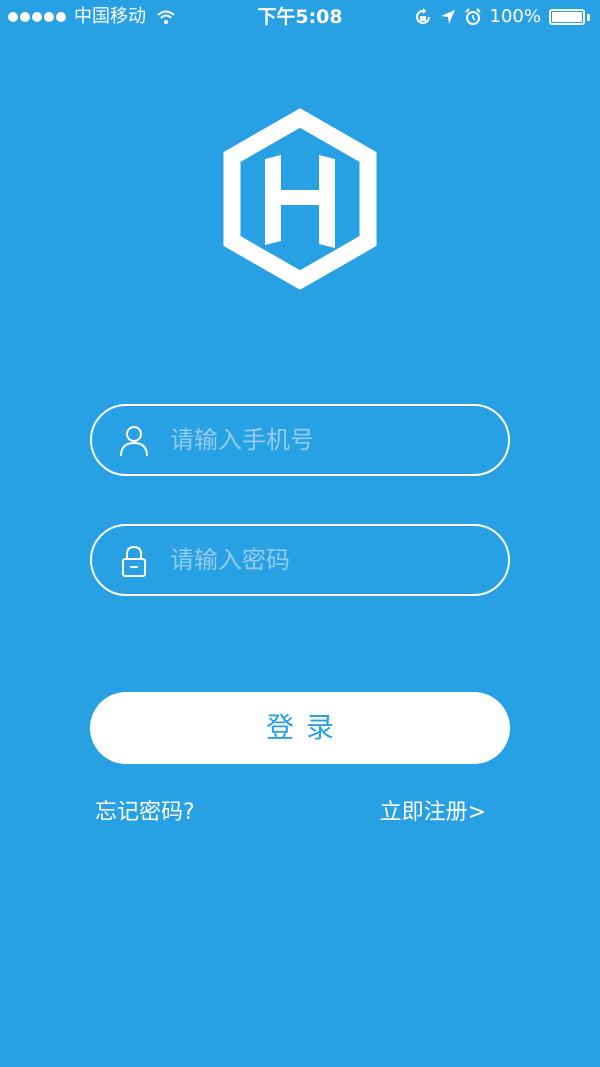 The height and width of the screenshot is (1067, 600). Describe the element at coordinates (422, 16) in the screenshot. I see `rotation-lock-icon` at that location.